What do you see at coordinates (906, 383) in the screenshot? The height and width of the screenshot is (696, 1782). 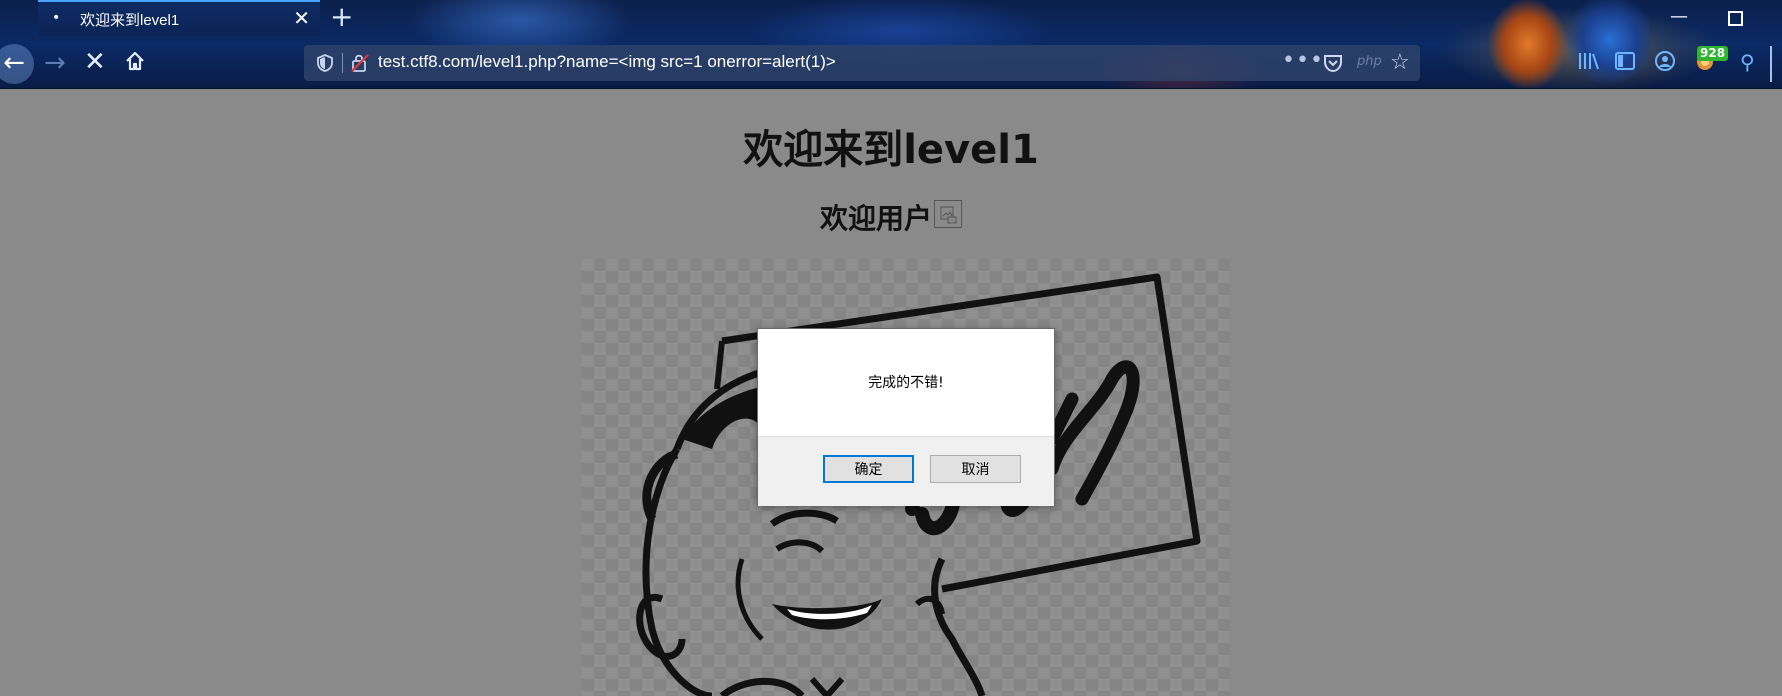 I see `dialog-message: 完成的不错!` at bounding box center [906, 383].